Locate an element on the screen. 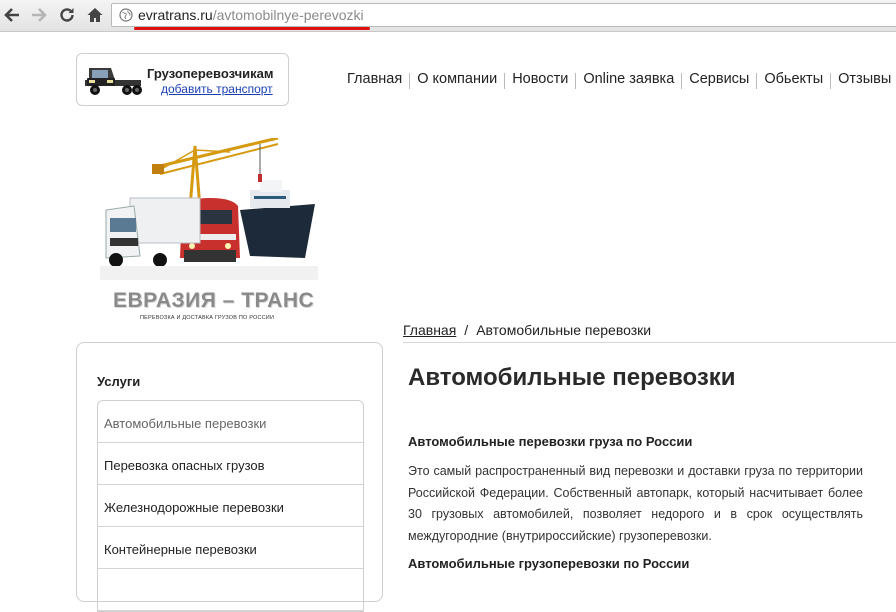 This screenshot has height=612, width=896. url-text: evratrans.ru/avtomobilnye-perevozki is located at coordinates (251, 15).